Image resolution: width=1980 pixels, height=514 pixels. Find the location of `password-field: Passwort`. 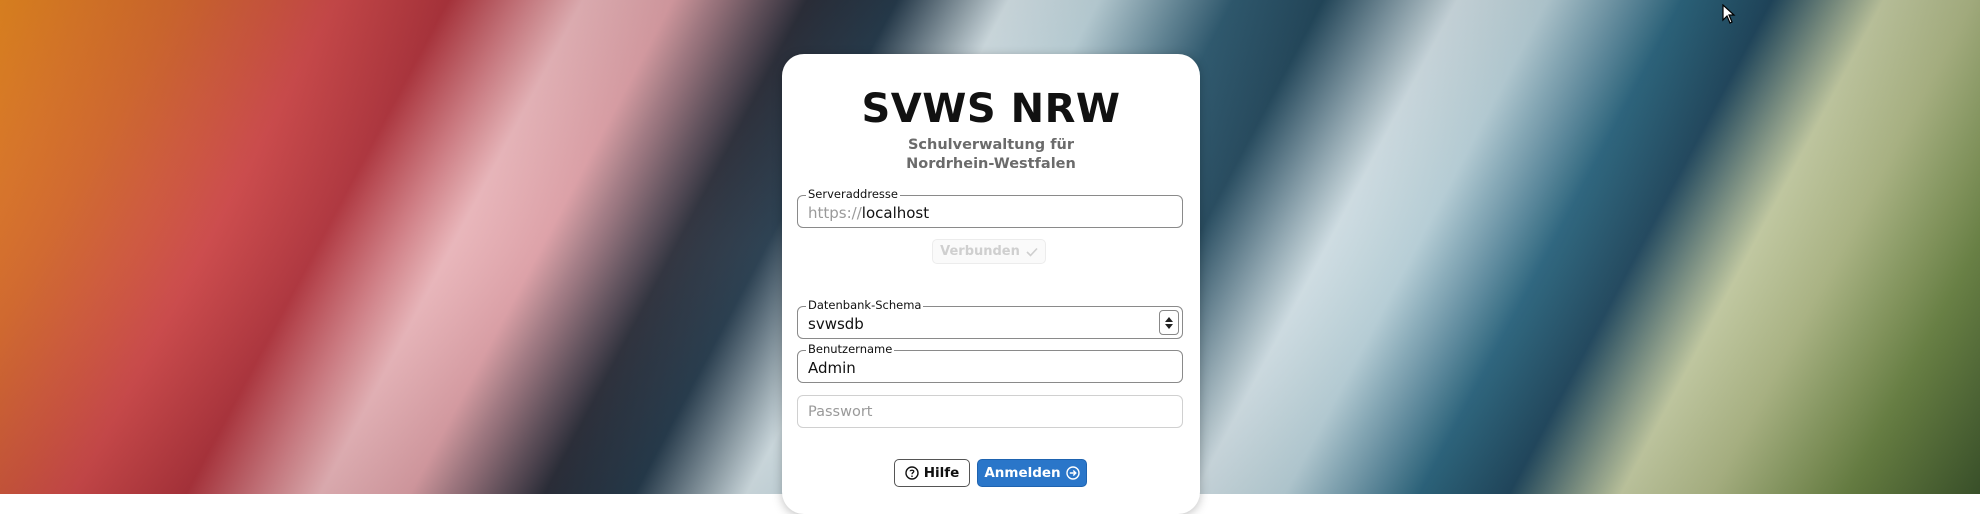

password-field: Passwort is located at coordinates (990, 411).